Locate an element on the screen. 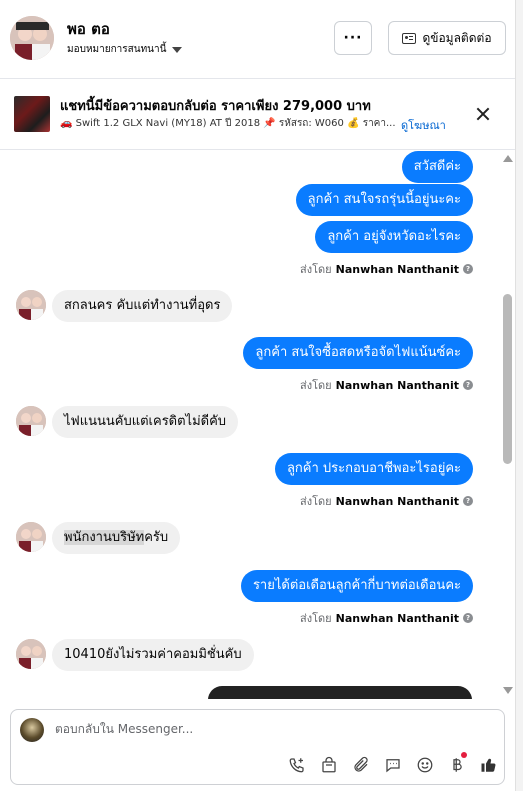 This screenshot has width=523, height=791. selected-text: พนักงานบริษัท is located at coordinates (104, 537).